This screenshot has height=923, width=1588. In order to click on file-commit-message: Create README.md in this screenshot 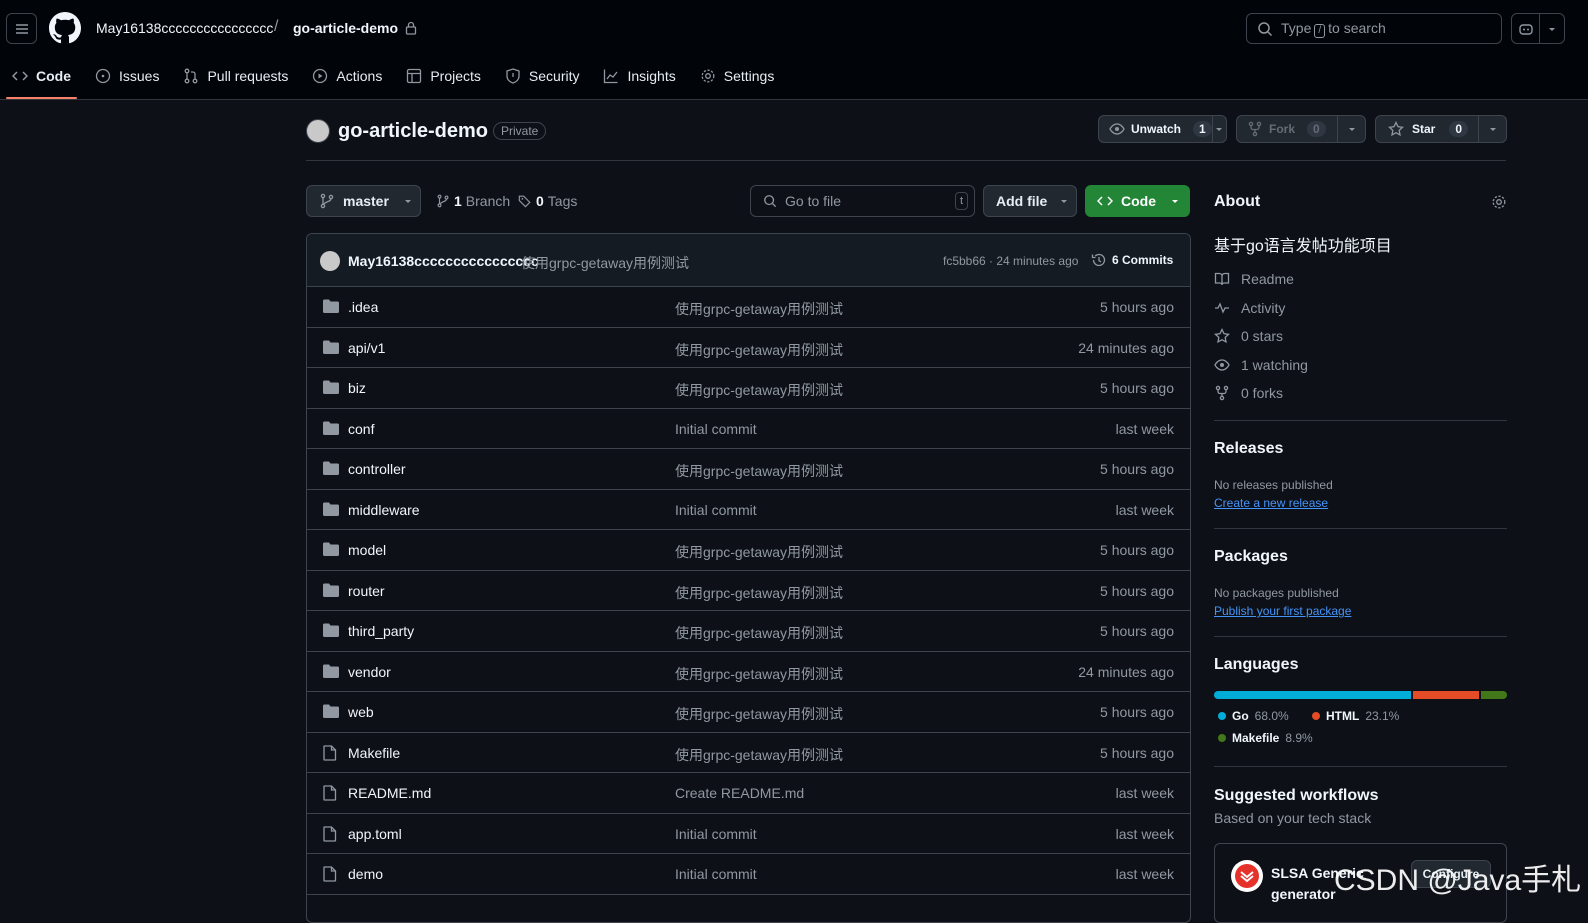, I will do `click(739, 793)`.